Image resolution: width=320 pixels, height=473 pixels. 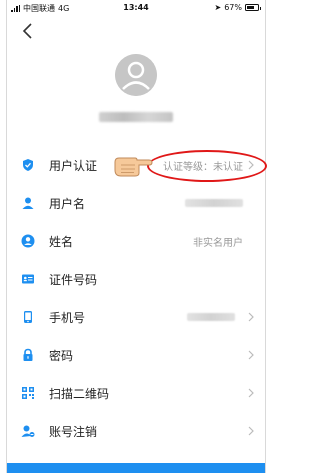 What do you see at coordinates (214, 203) in the screenshot?
I see `username-value-redacted` at bounding box center [214, 203].